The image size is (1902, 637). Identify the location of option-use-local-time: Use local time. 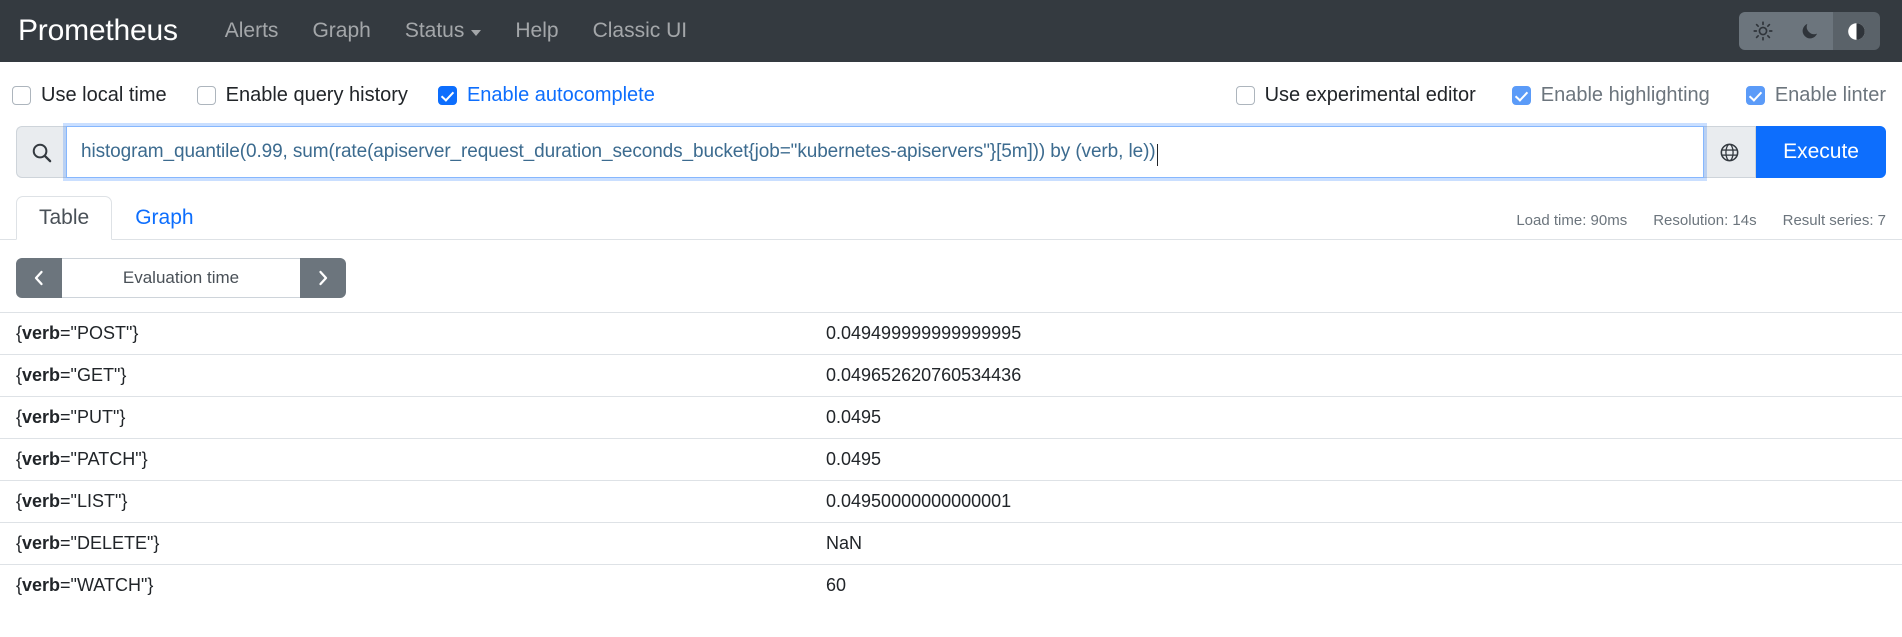
(89, 95).